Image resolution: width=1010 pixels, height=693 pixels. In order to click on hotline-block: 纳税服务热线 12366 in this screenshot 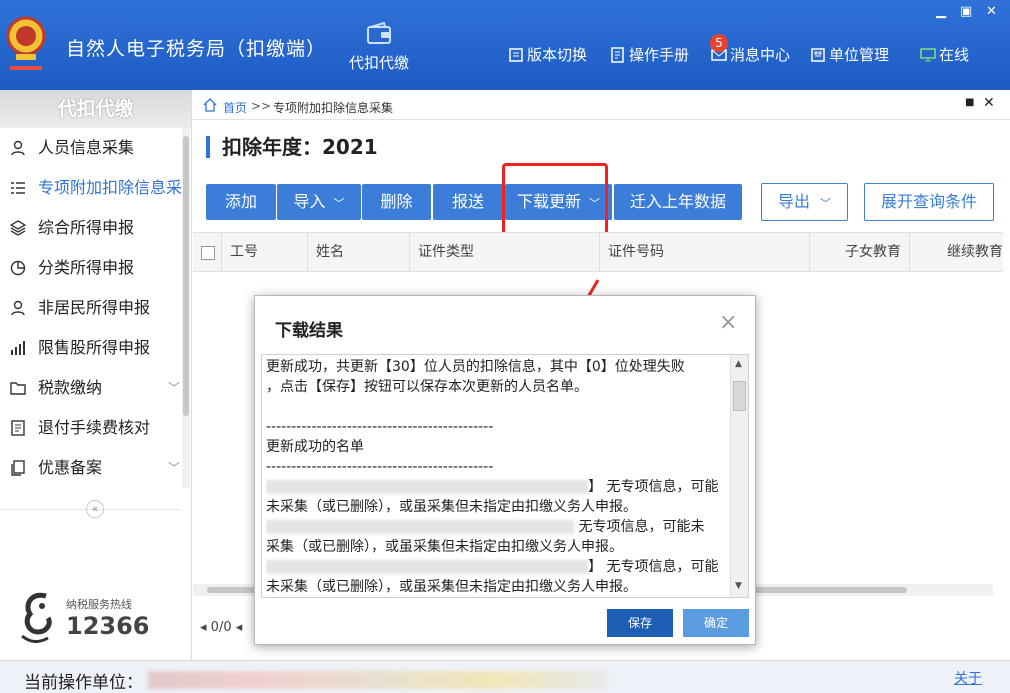, I will do `click(84, 620)`.